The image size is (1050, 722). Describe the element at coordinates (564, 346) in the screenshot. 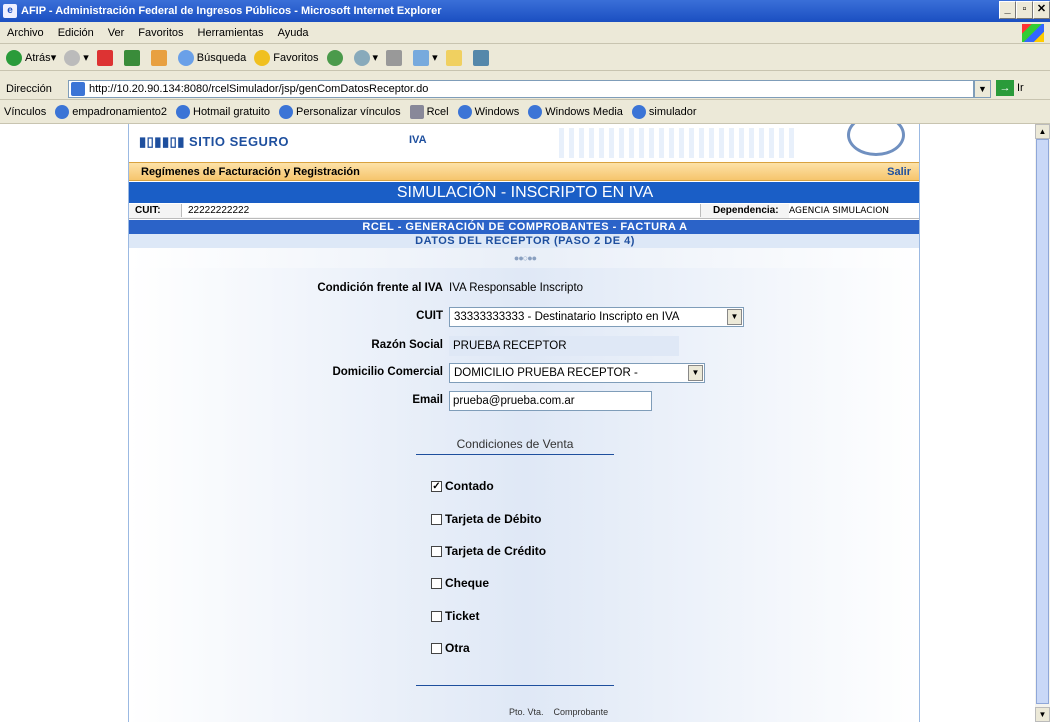

I see `razon-value: PRUEBA RECEPTOR` at that location.